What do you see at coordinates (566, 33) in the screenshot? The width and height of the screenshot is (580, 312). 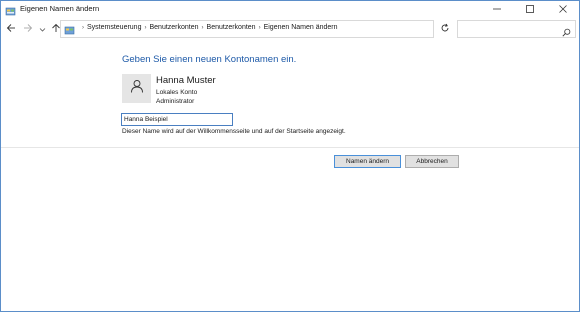 I see `search-icon` at bounding box center [566, 33].